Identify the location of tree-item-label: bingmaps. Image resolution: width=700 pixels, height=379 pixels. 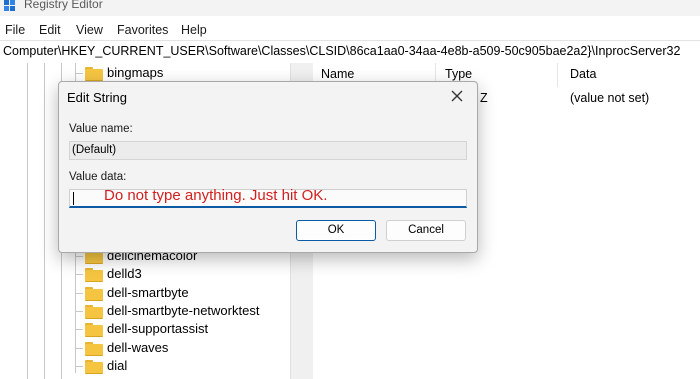
(135, 72).